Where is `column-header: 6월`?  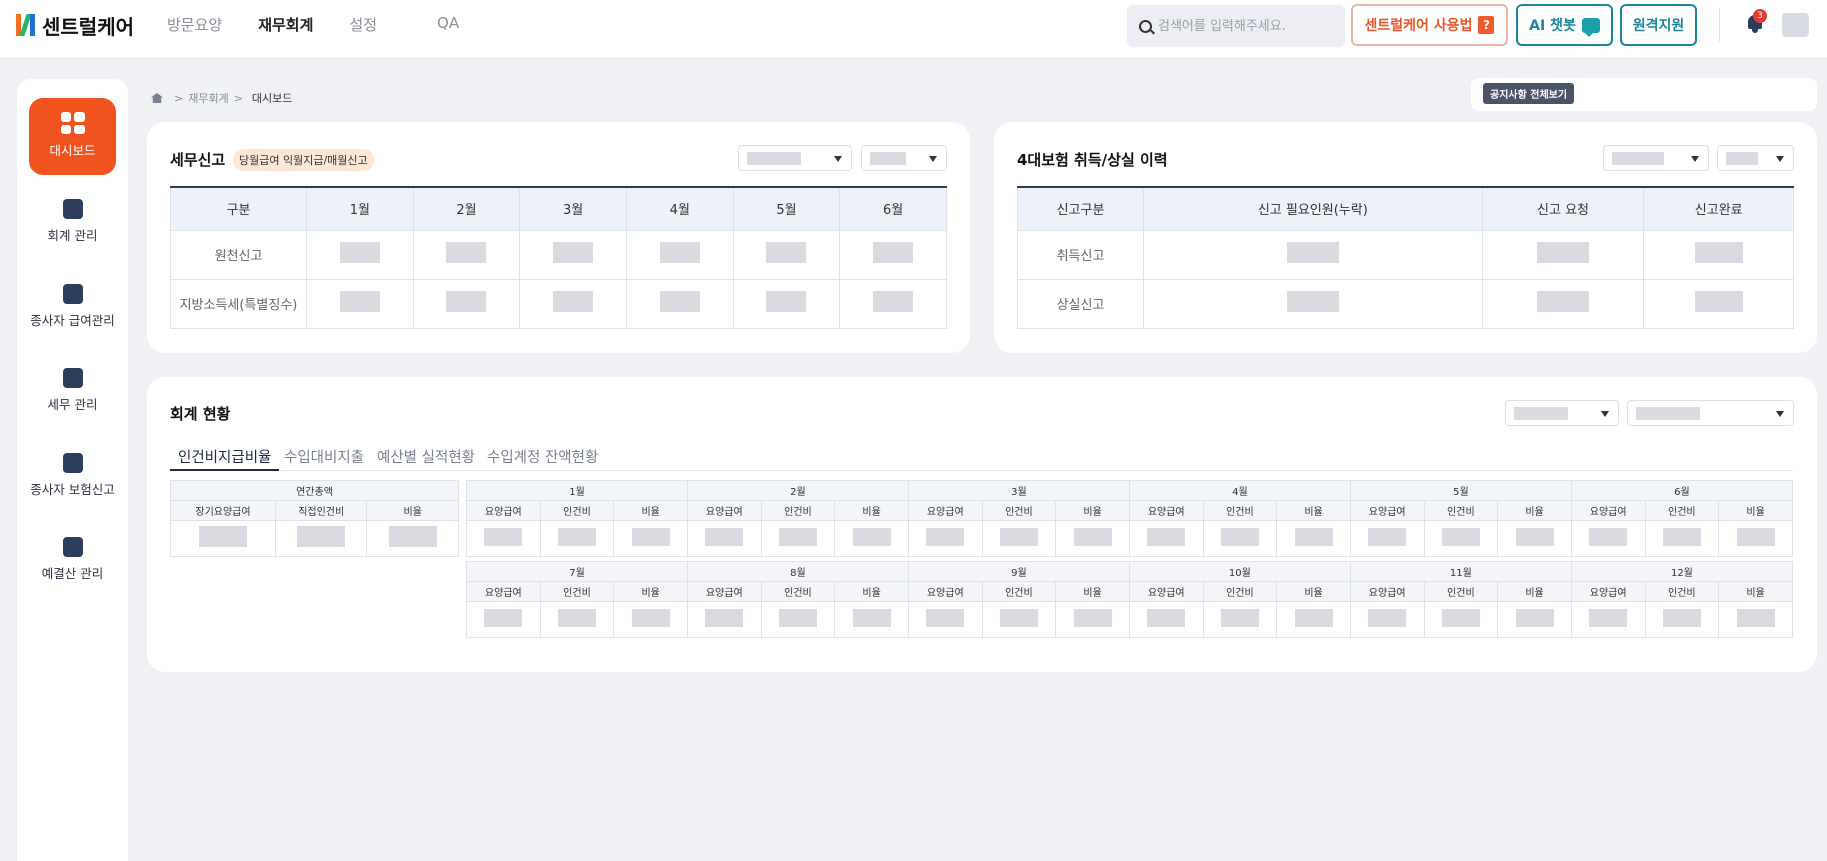
column-header: 6월 is located at coordinates (893, 208).